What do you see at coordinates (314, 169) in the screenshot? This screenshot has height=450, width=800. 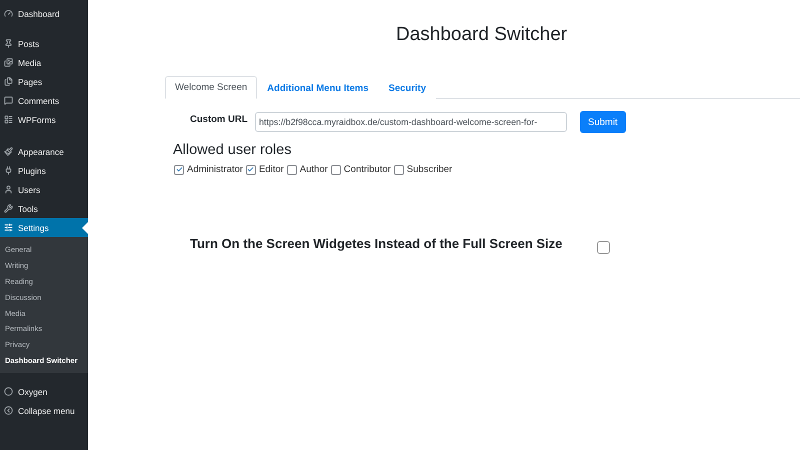 I see `checkbox-label: Author` at bounding box center [314, 169].